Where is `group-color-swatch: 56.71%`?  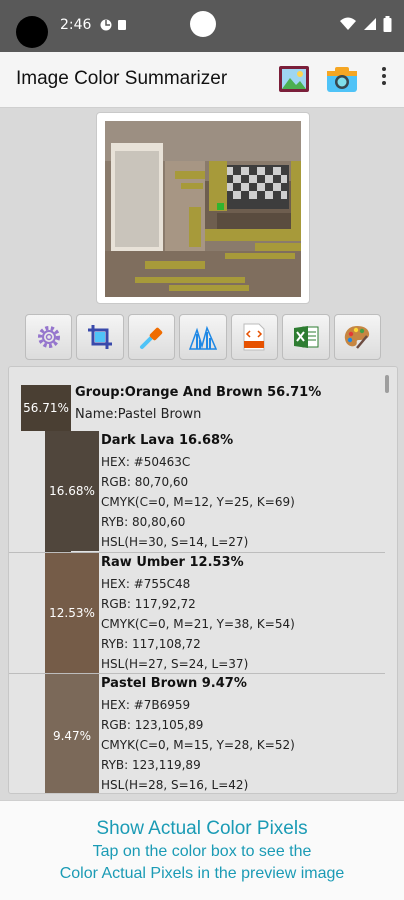
group-color-swatch: 56.71% is located at coordinates (46, 408).